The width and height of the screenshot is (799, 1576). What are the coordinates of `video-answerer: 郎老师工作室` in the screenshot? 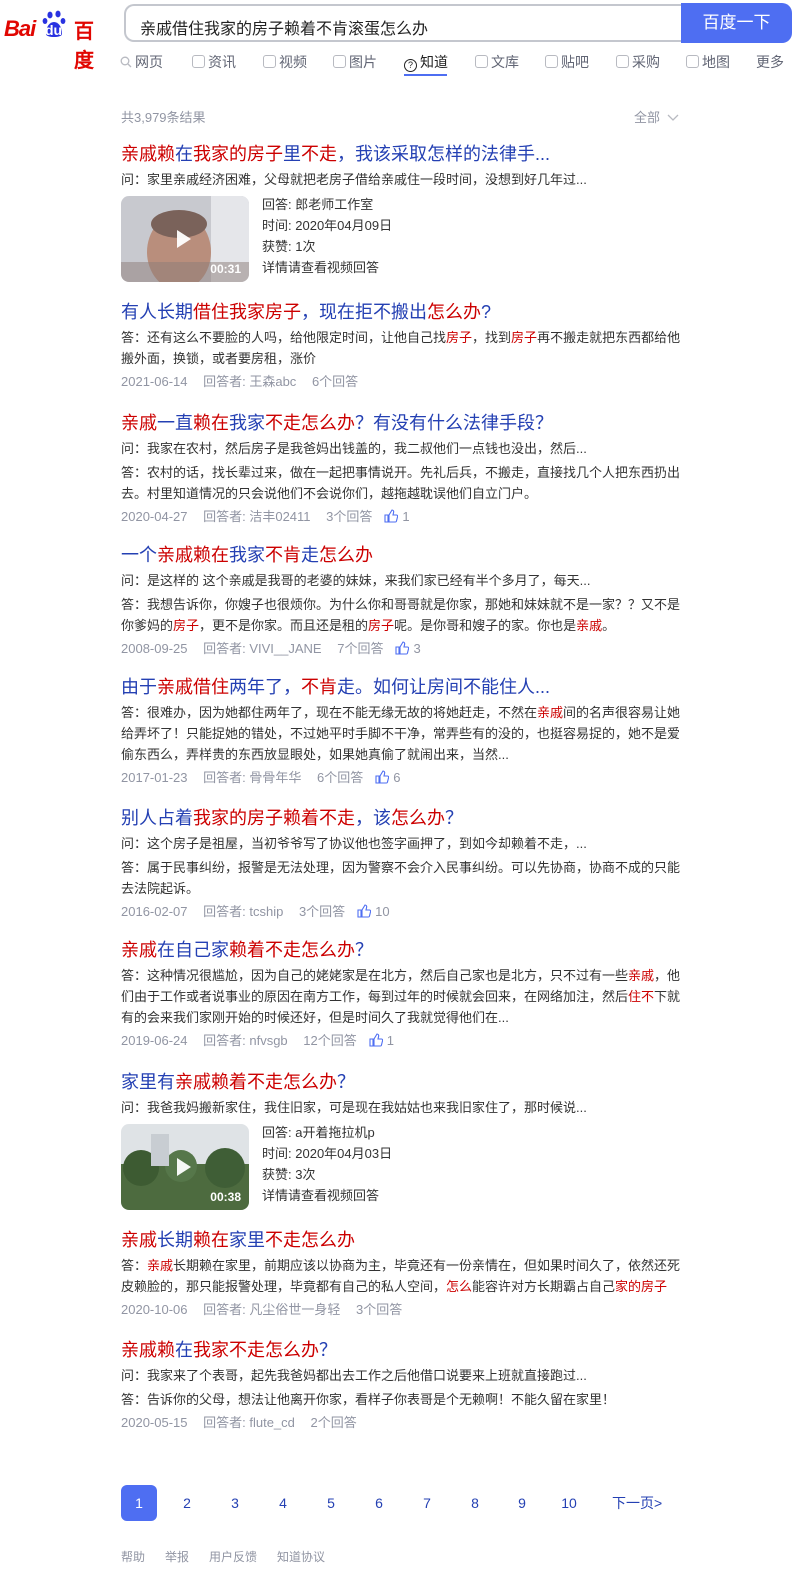 It's located at (334, 204).